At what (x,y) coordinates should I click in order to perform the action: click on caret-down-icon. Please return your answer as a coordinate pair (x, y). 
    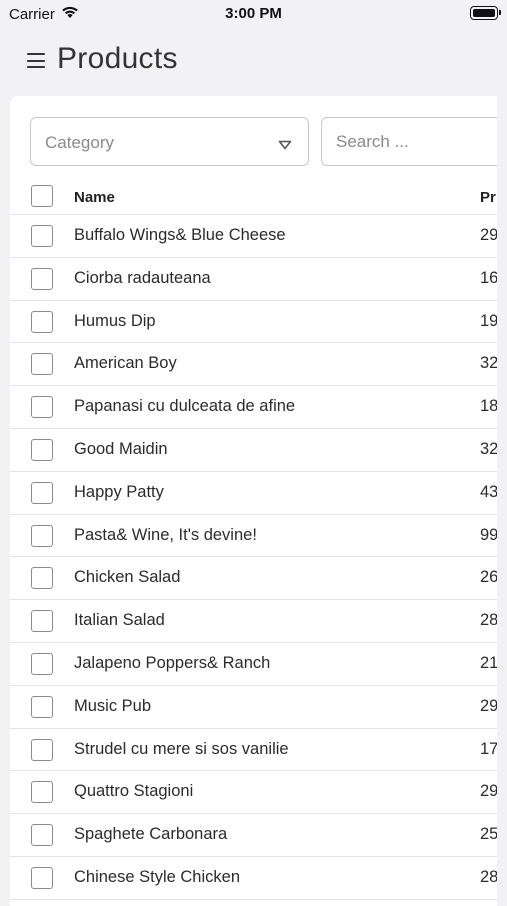
    Looking at the image, I should click on (285, 146).